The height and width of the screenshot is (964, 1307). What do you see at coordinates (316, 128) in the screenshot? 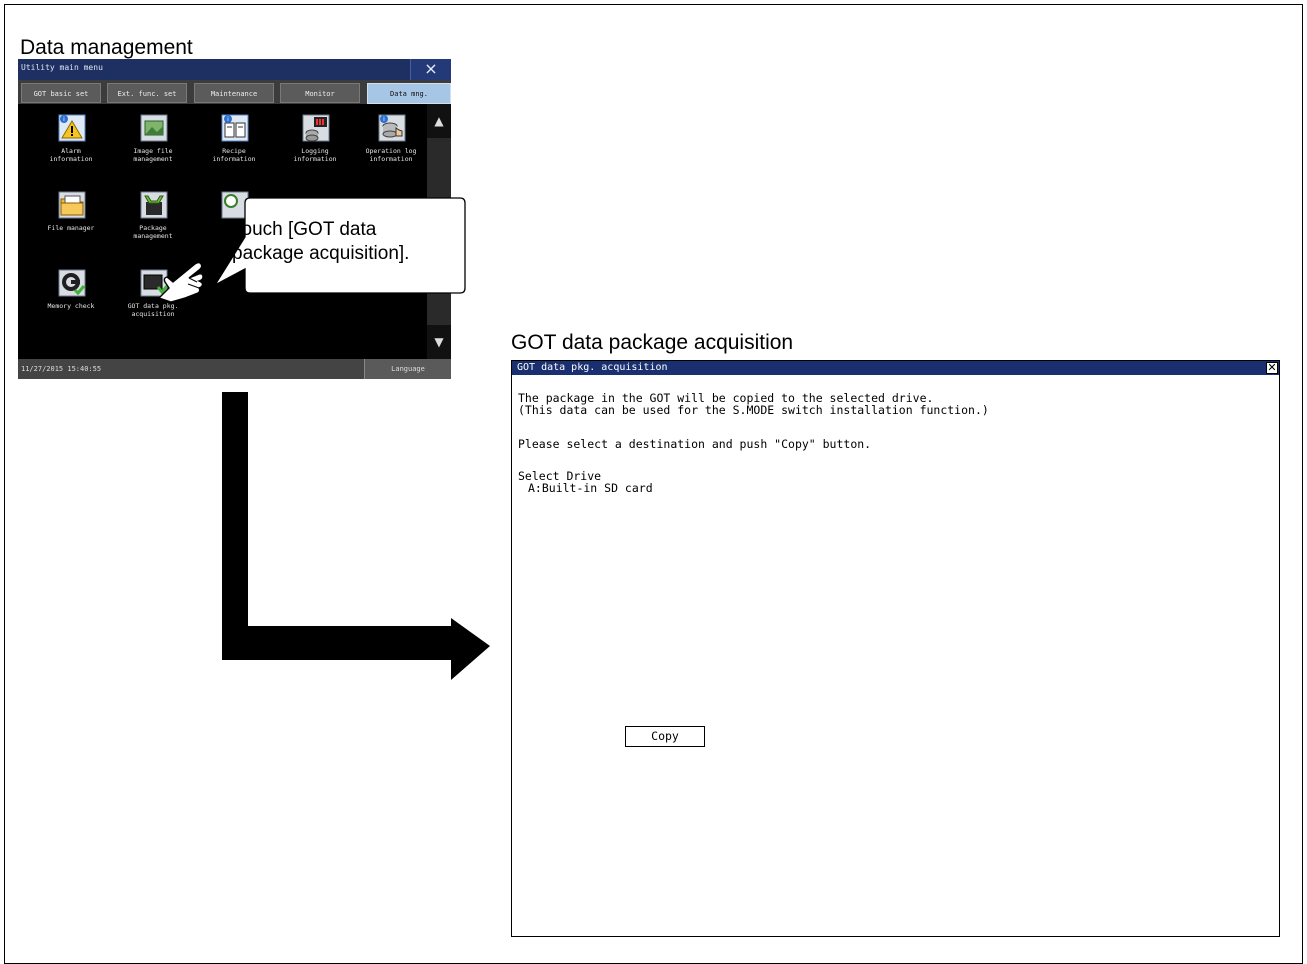
I see `logging-info-icon` at bounding box center [316, 128].